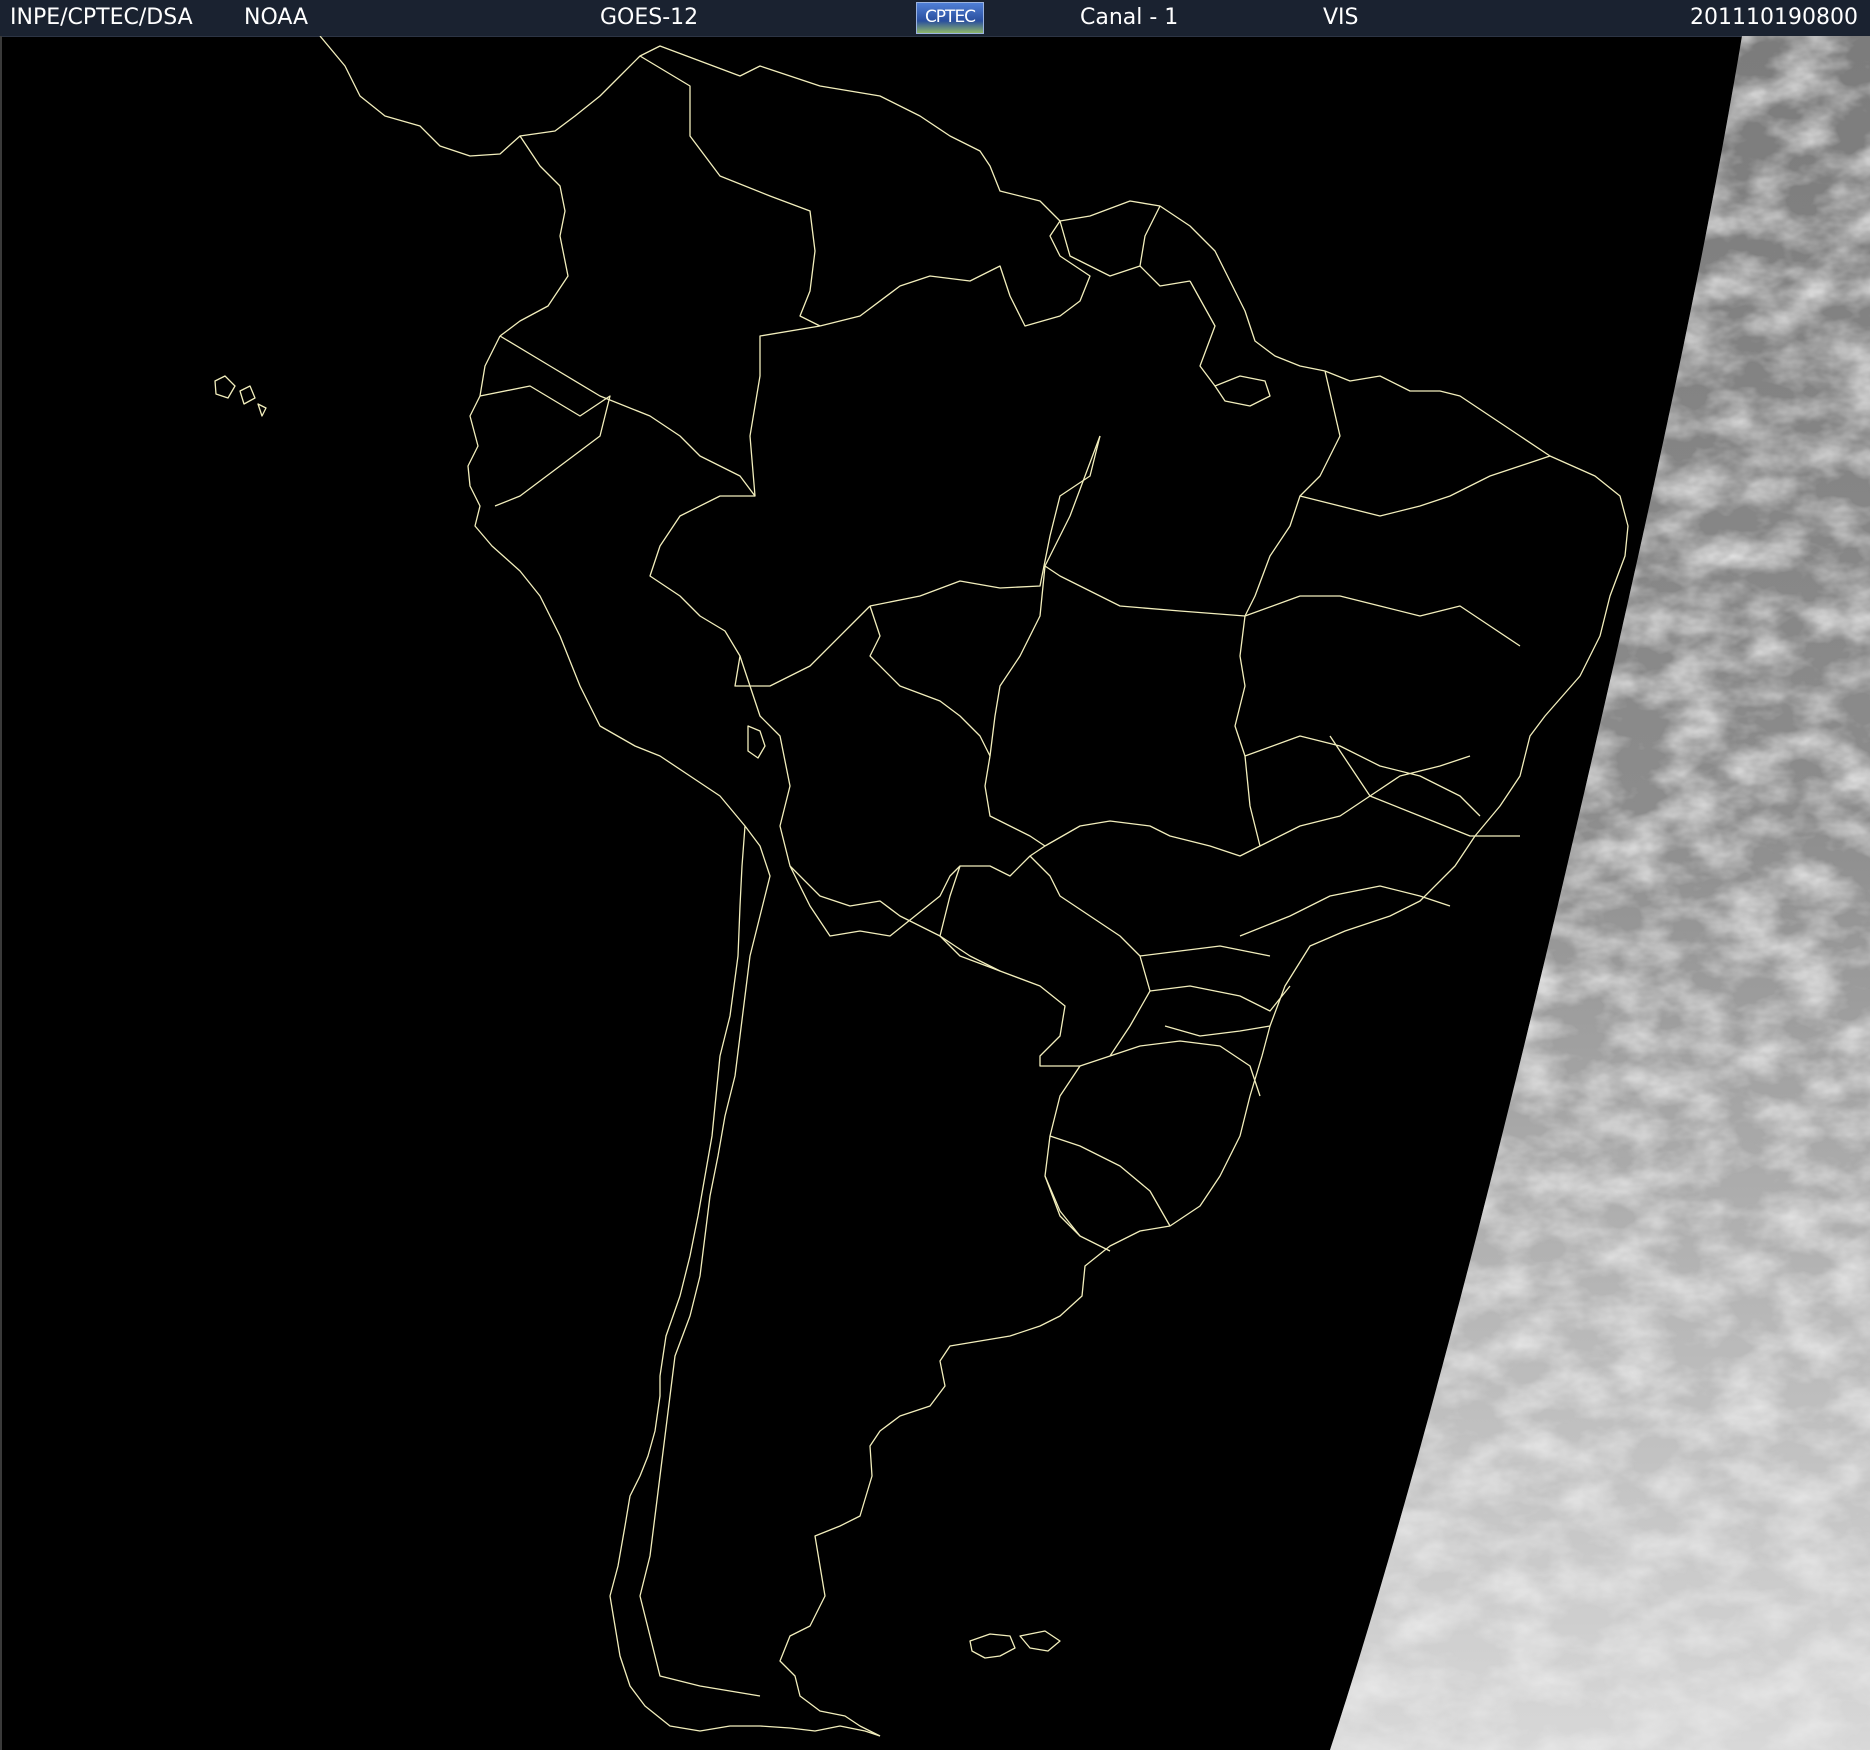 The width and height of the screenshot is (1870, 1750). Describe the element at coordinates (1395, 696) in the screenshot. I see `border-brazil-states-east` at that location.